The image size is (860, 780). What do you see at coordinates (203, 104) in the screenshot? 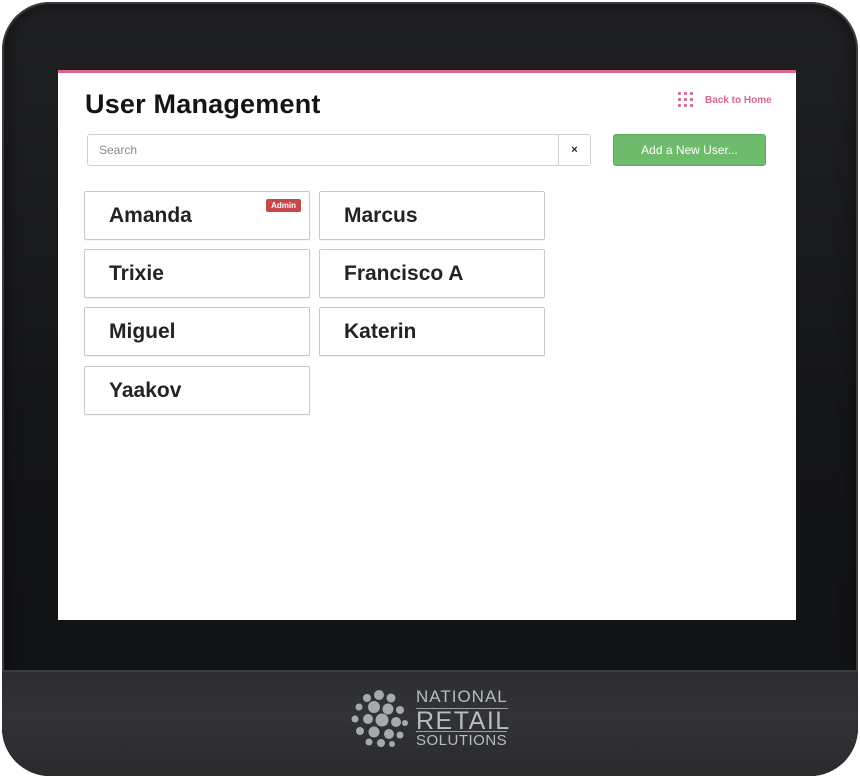
I see `page-title: User Management` at bounding box center [203, 104].